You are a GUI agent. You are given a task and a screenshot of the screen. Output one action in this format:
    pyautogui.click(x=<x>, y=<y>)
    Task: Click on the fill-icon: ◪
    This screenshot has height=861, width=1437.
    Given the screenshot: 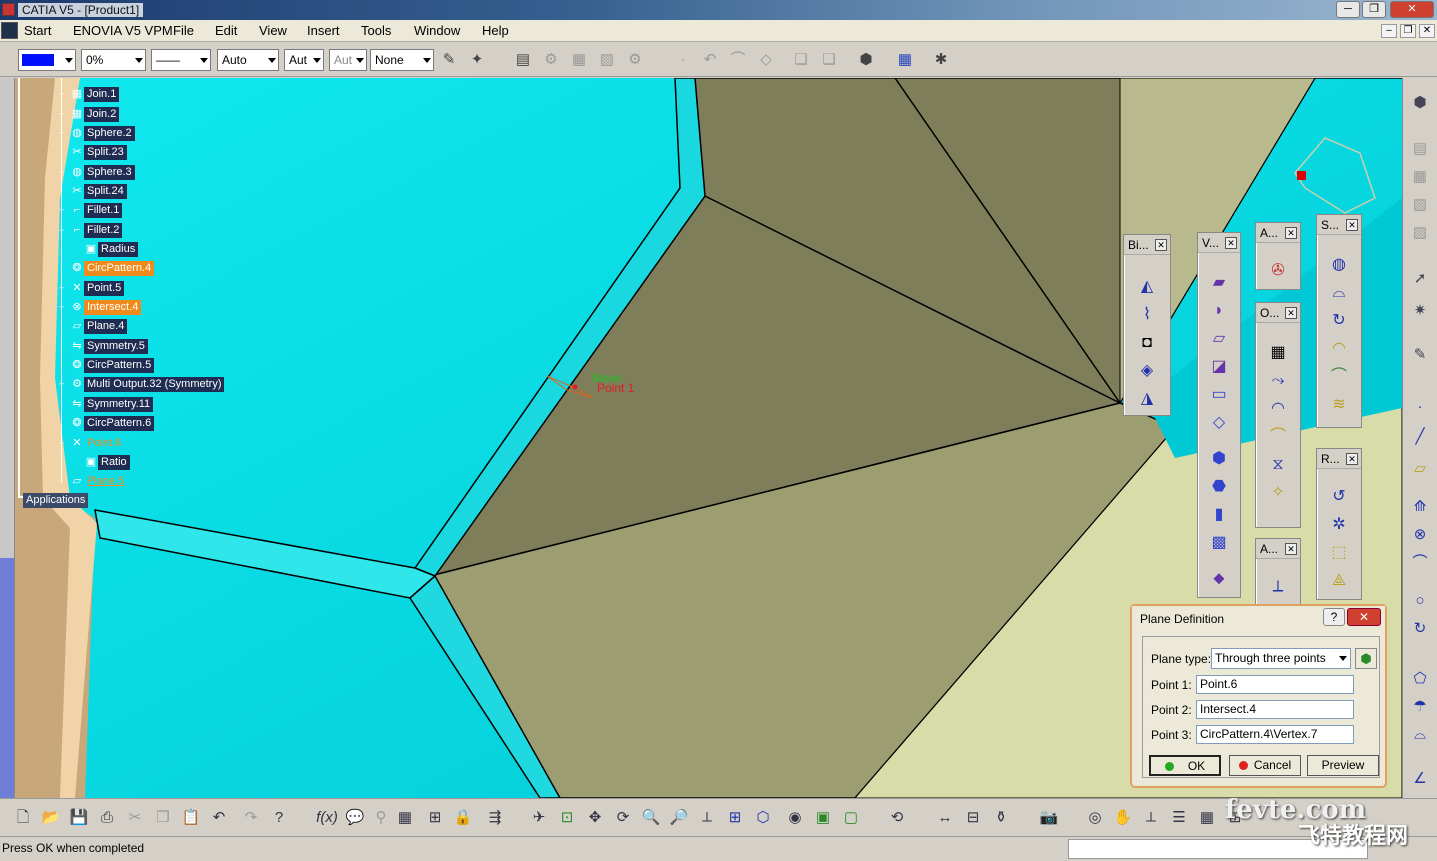 What is the action you would take?
    pyautogui.click(x=1219, y=367)
    